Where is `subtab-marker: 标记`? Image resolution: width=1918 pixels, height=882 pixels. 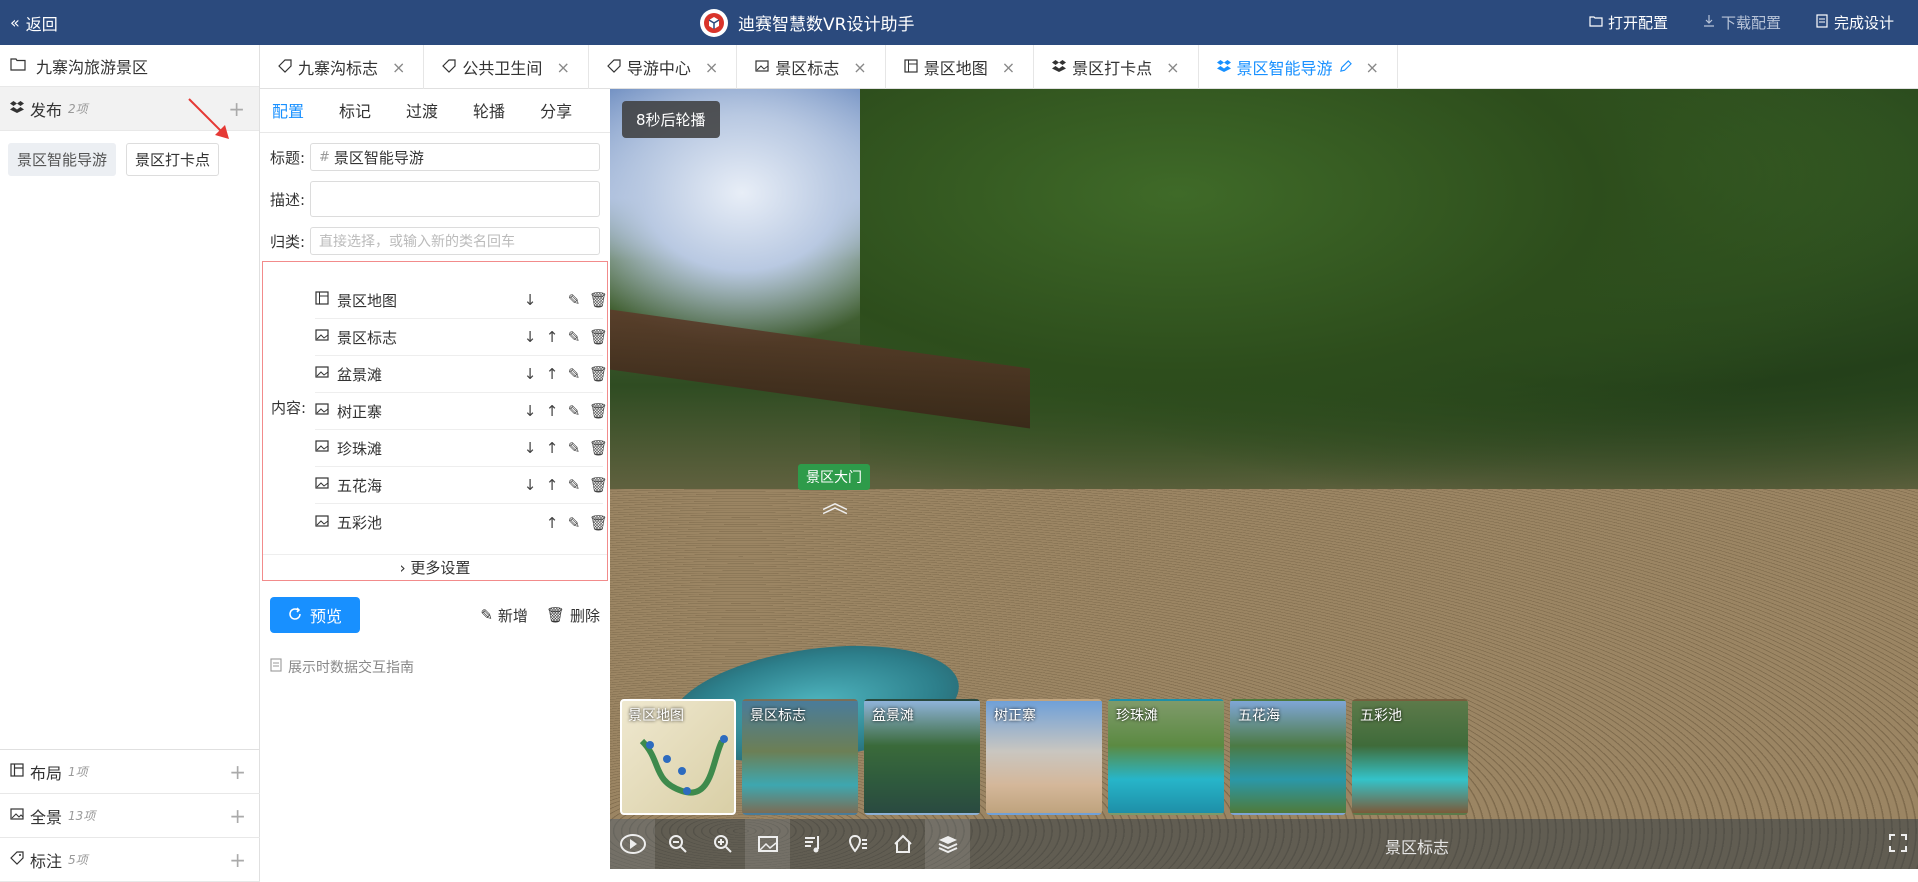
subtab-marker: 标记 is located at coordinates (355, 111).